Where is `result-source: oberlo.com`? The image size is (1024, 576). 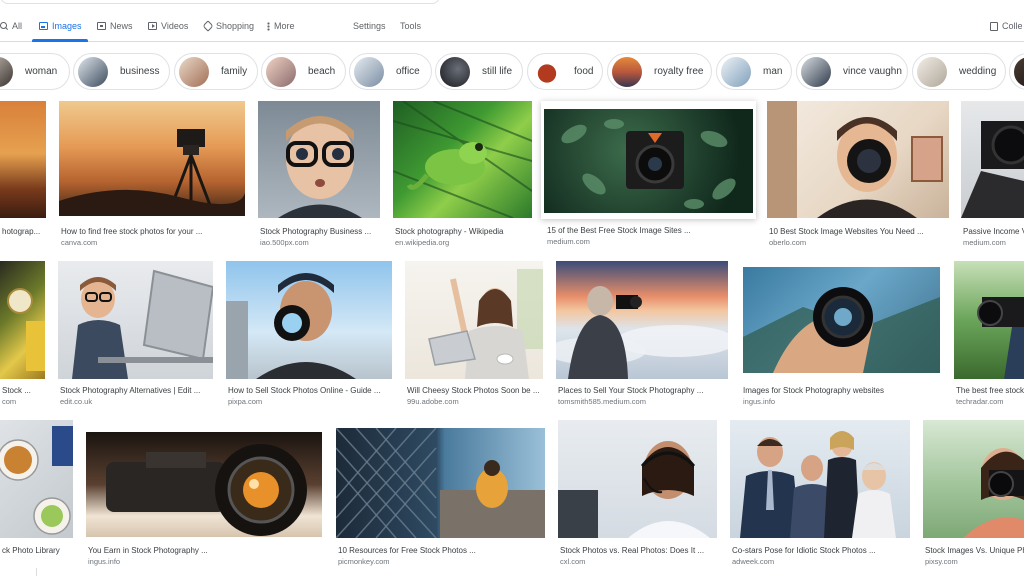
result-source: oberlo.com is located at coordinates (860, 242).